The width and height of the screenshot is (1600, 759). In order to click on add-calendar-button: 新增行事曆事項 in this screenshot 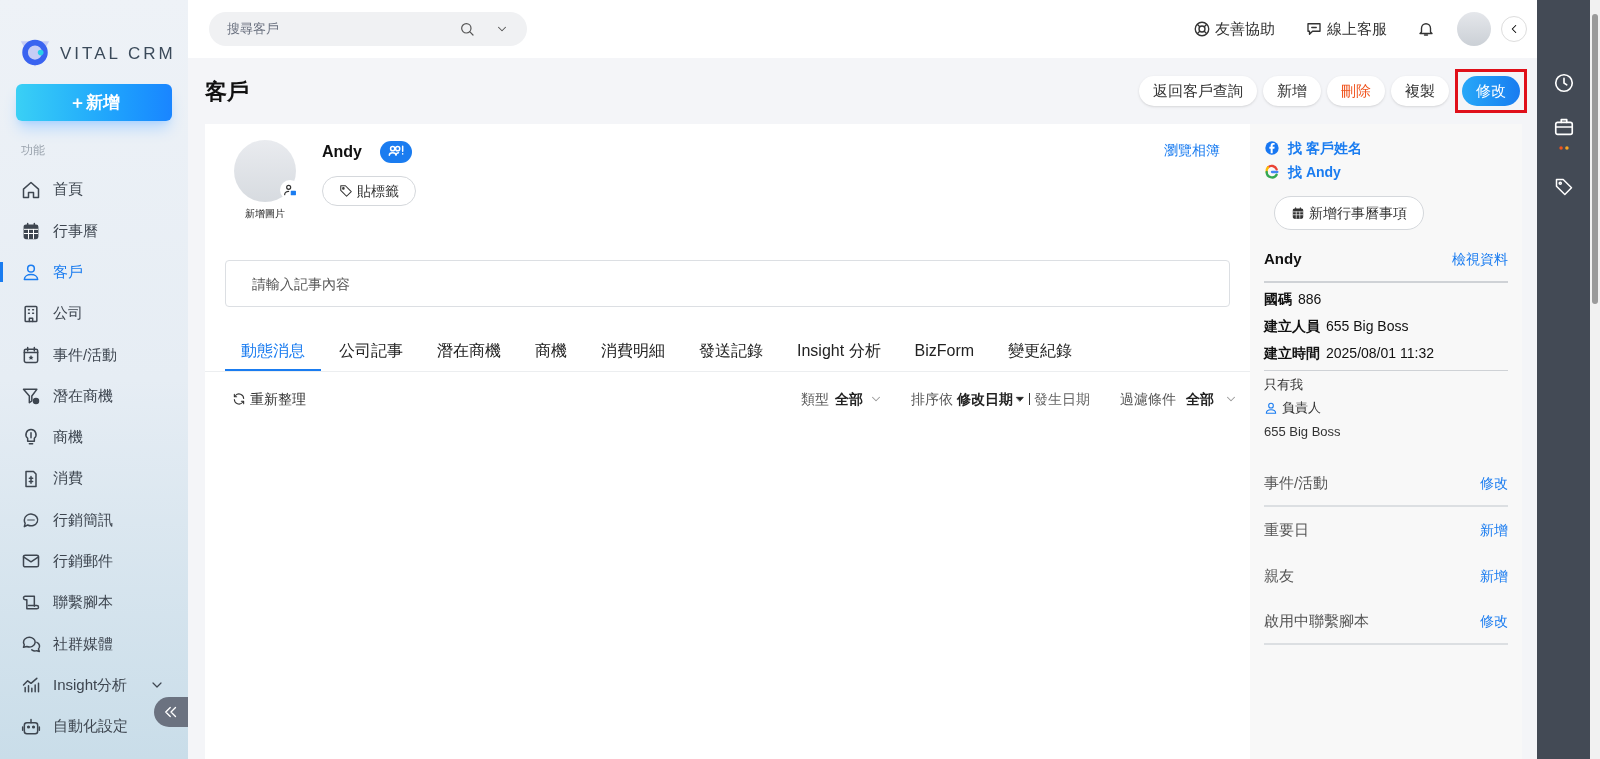, I will do `click(1349, 213)`.